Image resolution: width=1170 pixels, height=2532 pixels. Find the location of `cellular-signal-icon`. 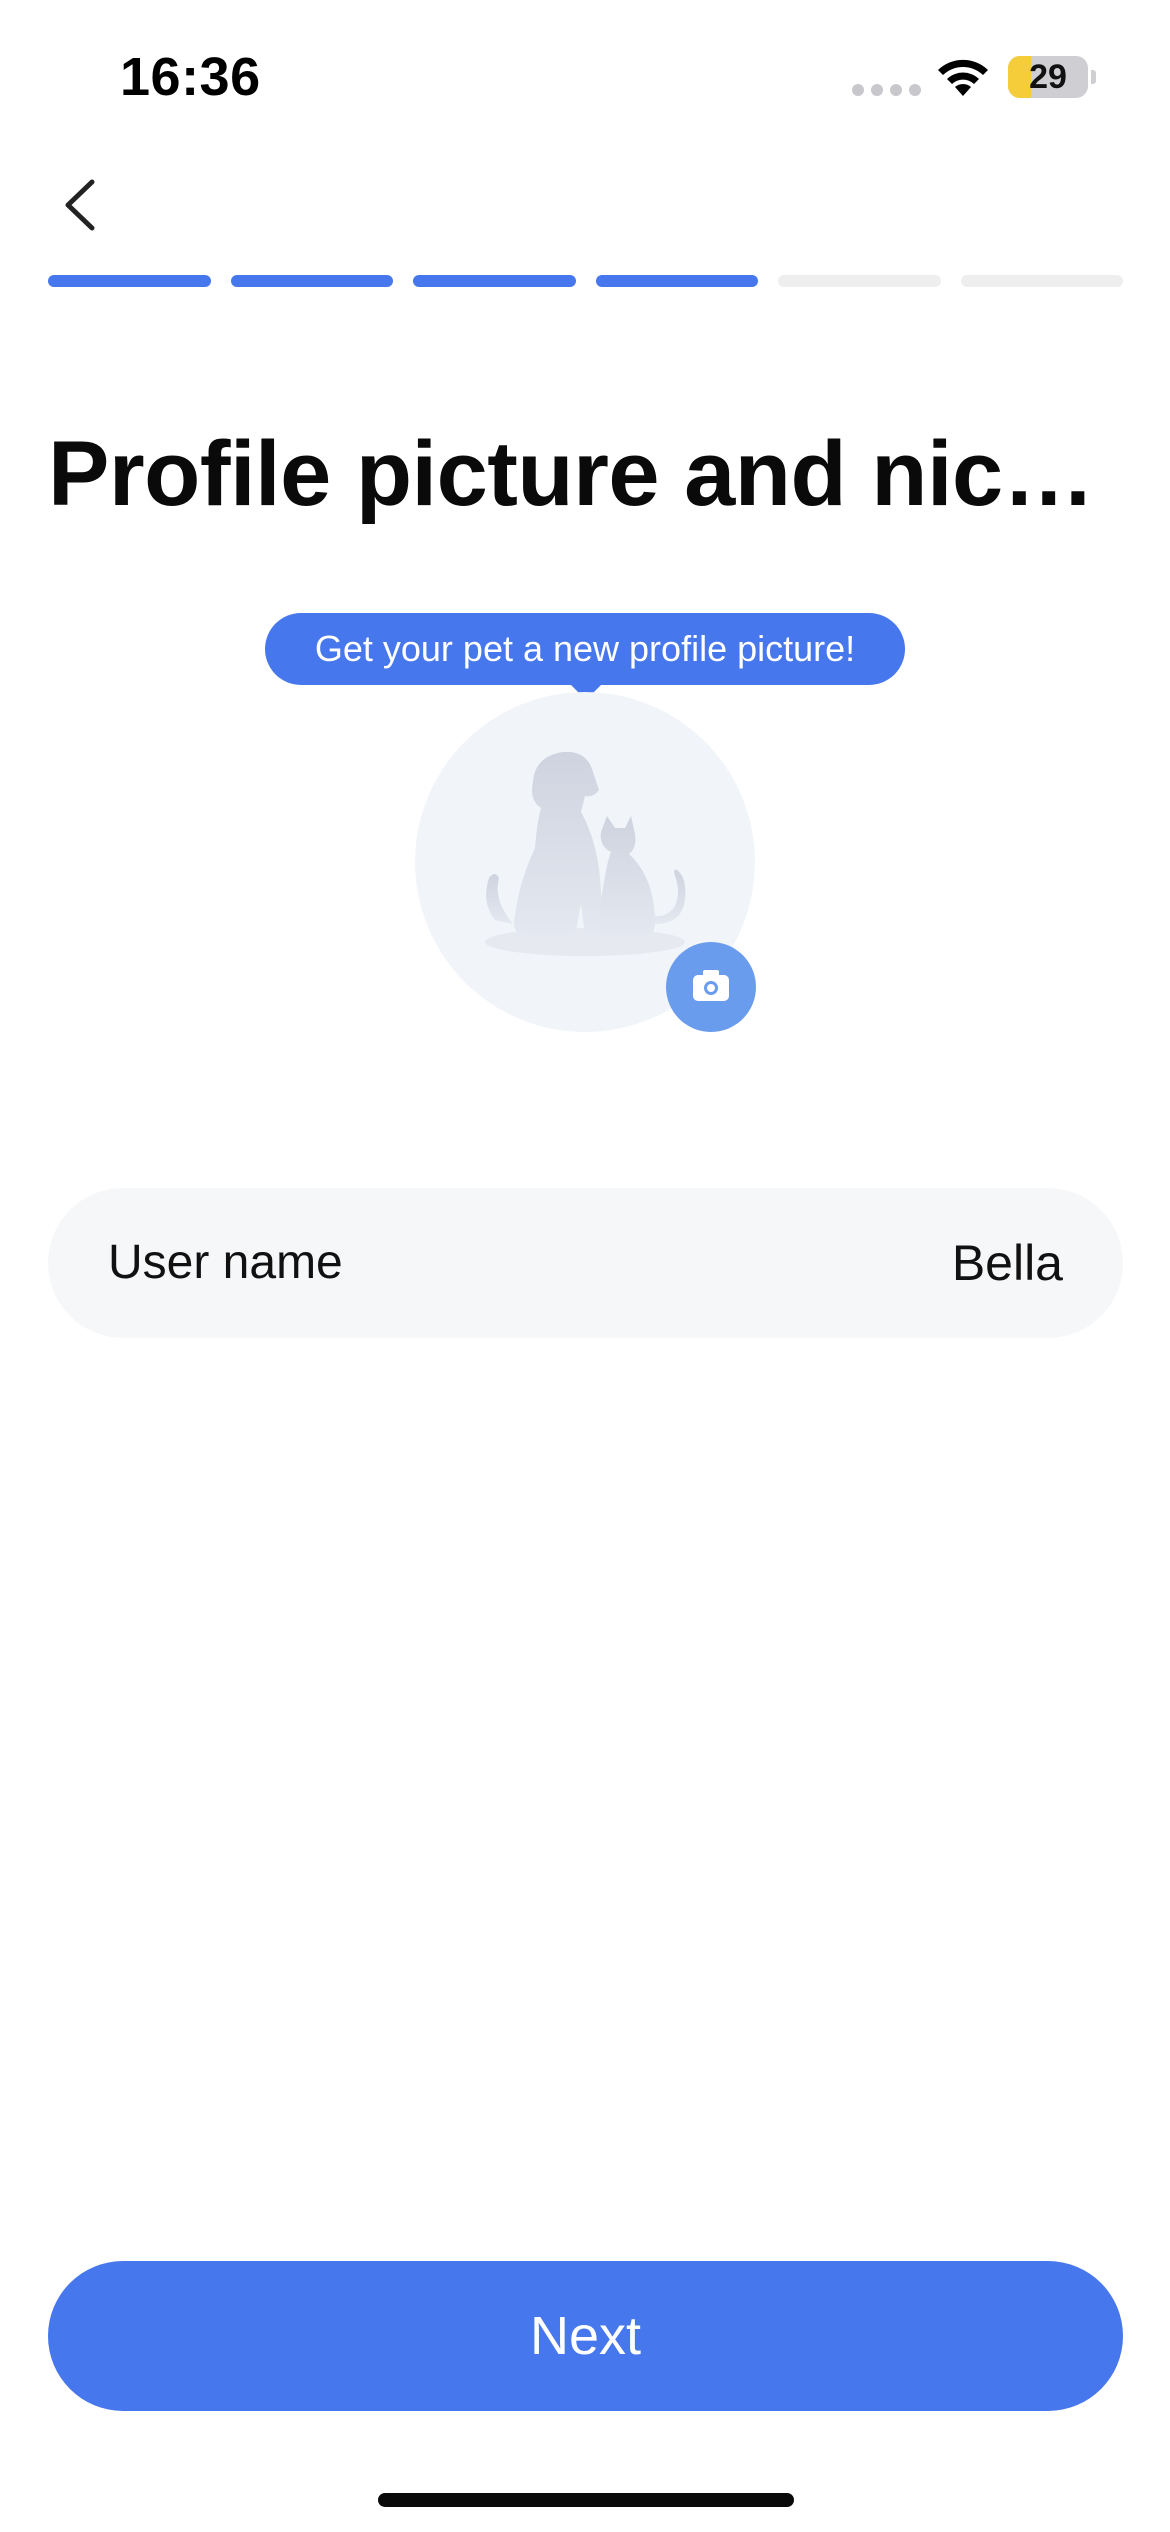

cellular-signal-icon is located at coordinates (886, 90).